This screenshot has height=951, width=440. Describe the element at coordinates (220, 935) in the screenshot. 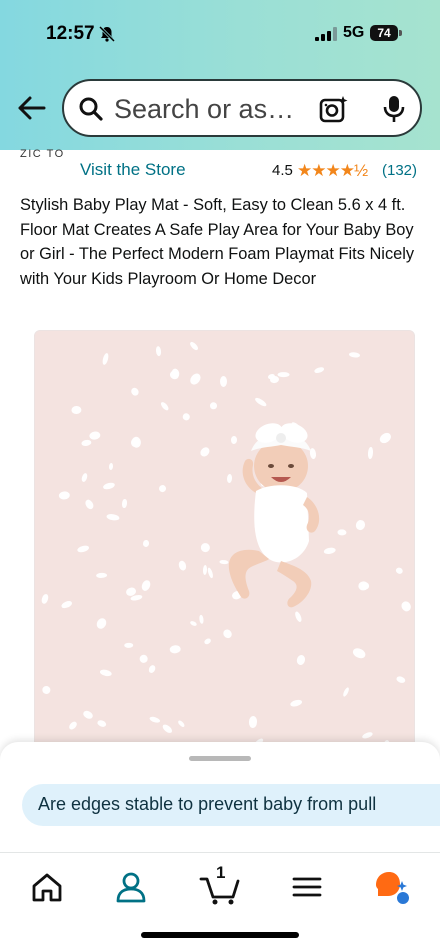

I see `home-indicator` at that location.